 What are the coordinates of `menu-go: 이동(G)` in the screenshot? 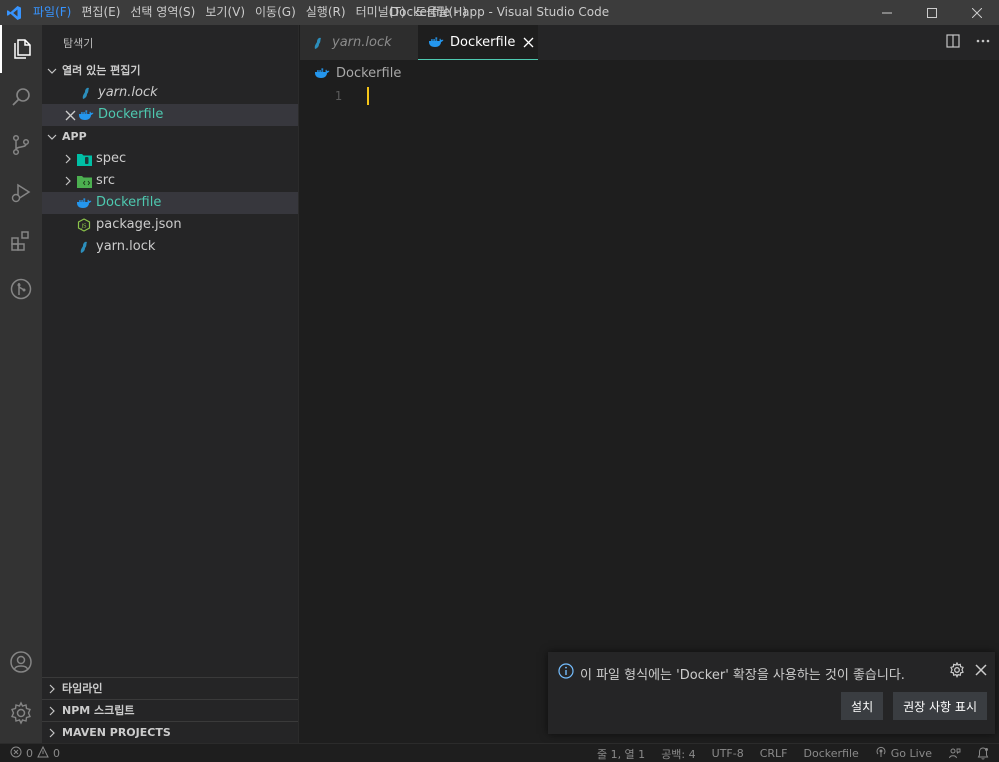 It's located at (275, 12).